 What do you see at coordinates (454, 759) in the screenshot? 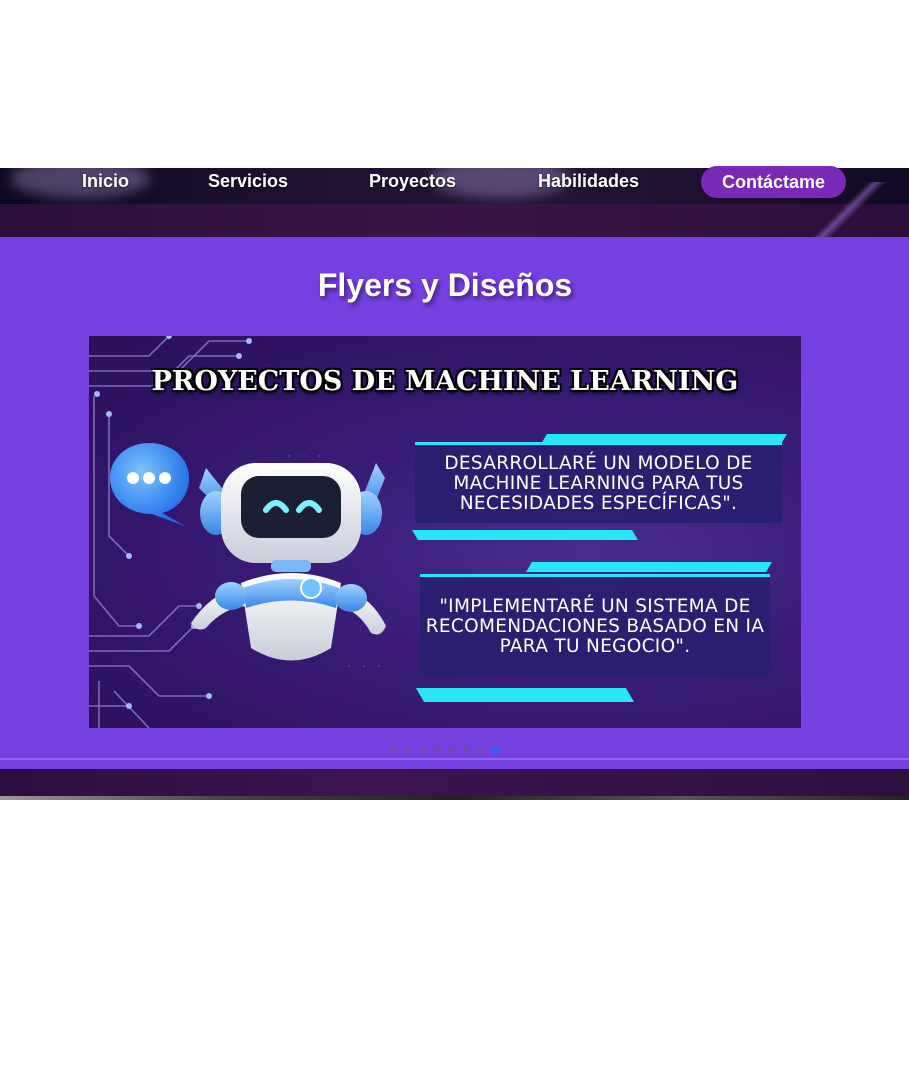
I see `section-divider` at bounding box center [454, 759].